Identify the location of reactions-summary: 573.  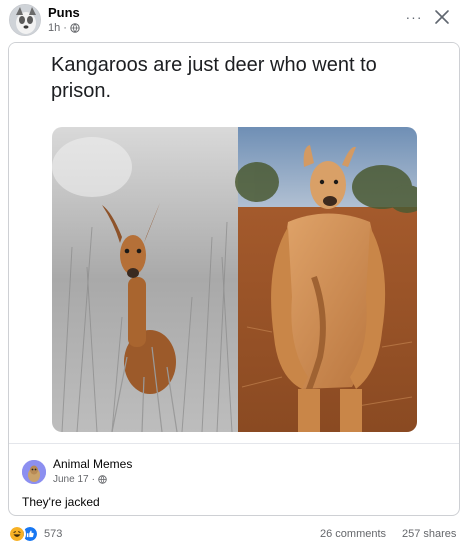
(35, 534).